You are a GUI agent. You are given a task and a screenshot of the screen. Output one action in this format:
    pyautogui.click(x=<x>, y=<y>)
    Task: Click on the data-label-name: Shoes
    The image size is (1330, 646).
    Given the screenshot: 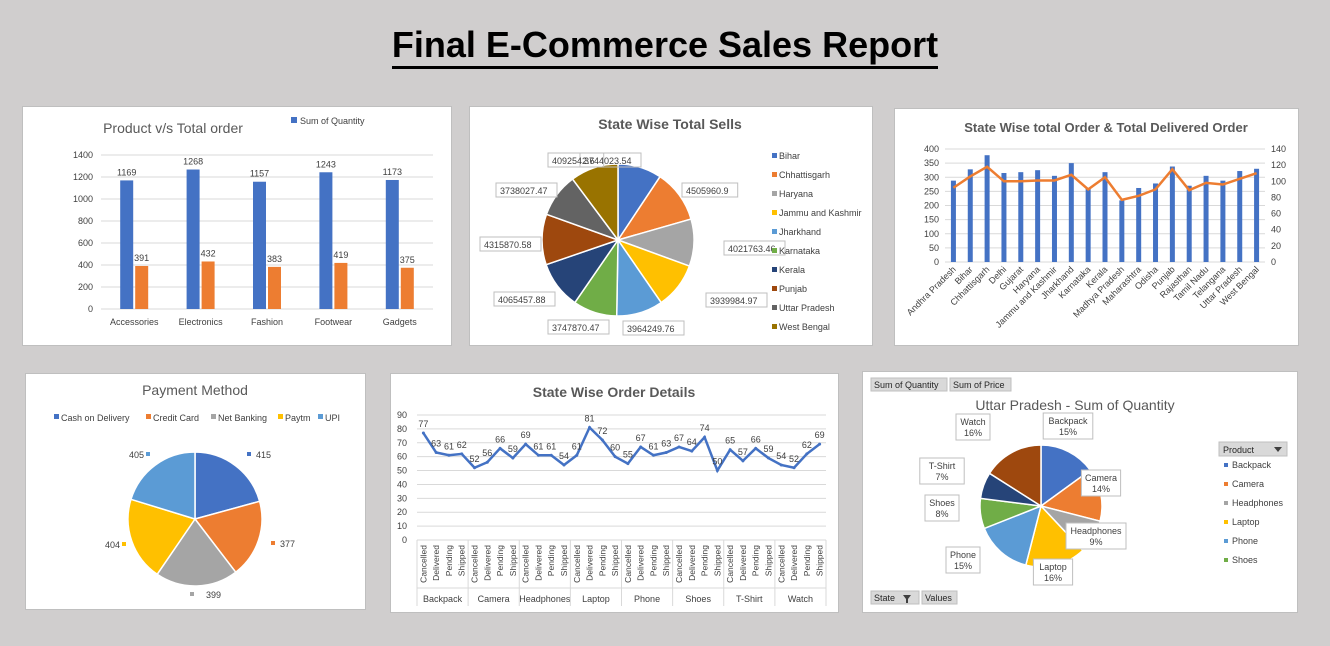 What is the action you would take?
    pyautogui.click(x=942, y=503)
    